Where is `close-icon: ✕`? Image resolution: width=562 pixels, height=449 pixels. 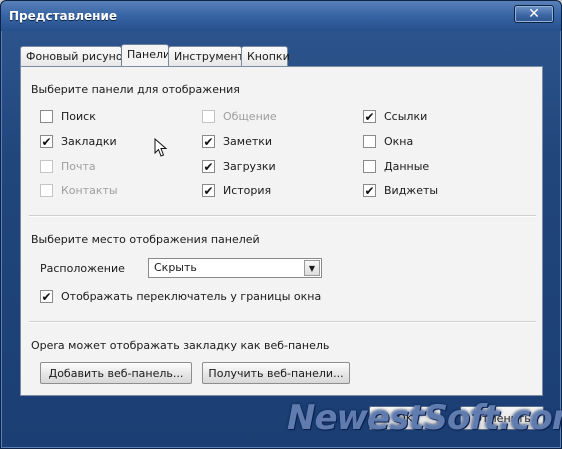 close-icon: ✕ is located at coordinates (534, 14).